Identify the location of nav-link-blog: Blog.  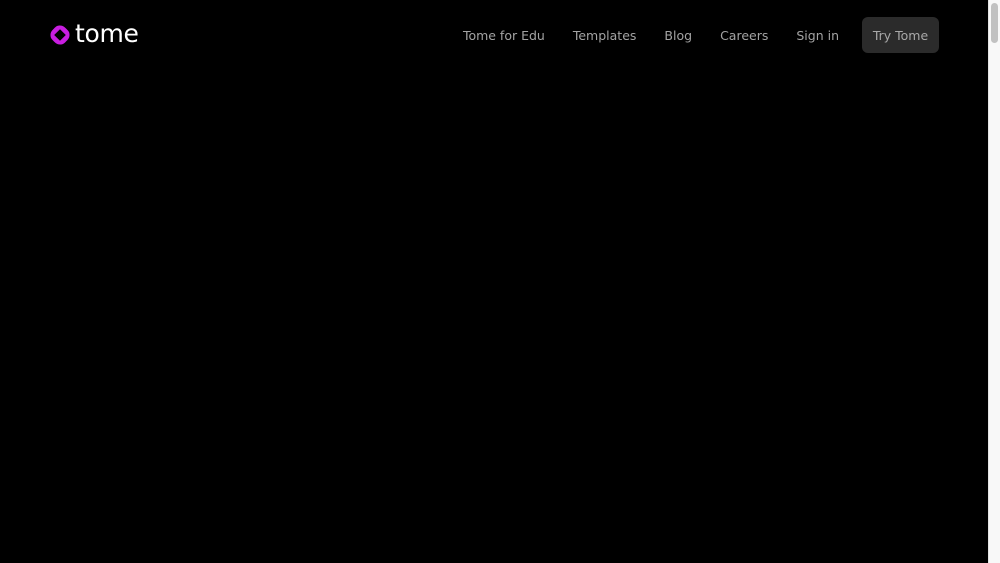
(678, 35).